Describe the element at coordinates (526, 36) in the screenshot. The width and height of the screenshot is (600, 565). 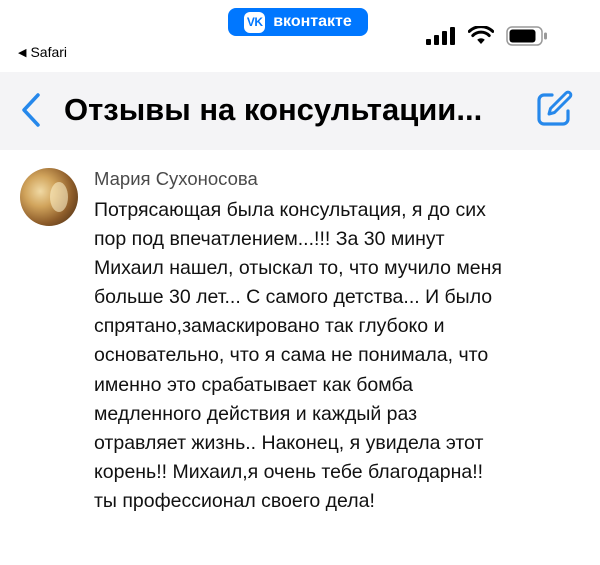
I see `battery-icon` at that location.